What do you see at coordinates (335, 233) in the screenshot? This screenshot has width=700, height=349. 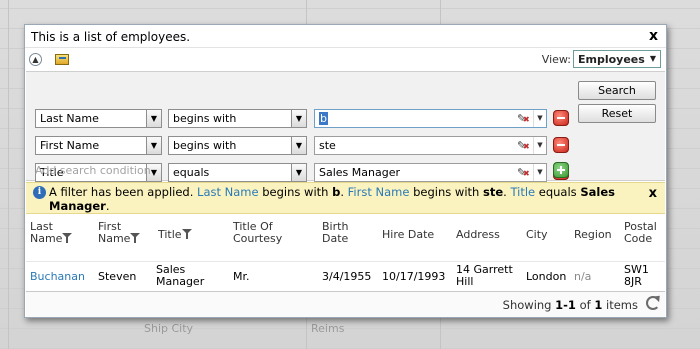 I see `column-header-birth-date: Birth Date` at bounding box center [335, 233].